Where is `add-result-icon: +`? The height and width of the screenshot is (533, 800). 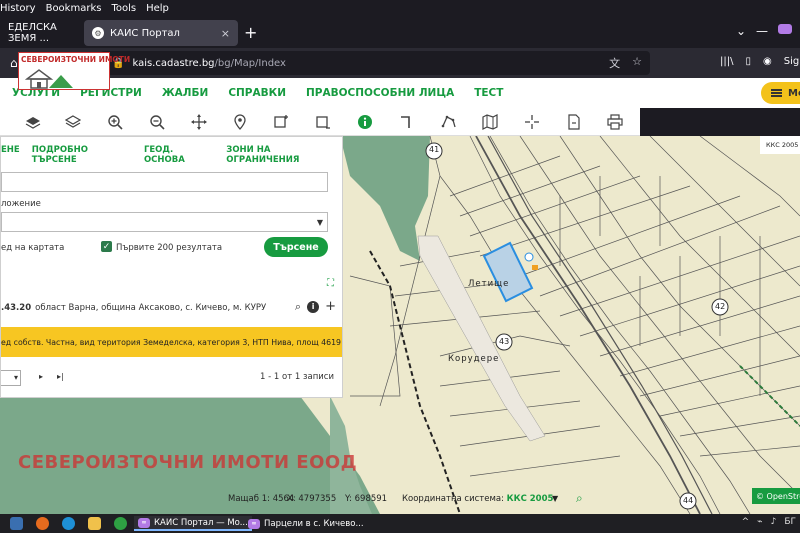 add-result-icon: + is located at coordinates (330, 306).